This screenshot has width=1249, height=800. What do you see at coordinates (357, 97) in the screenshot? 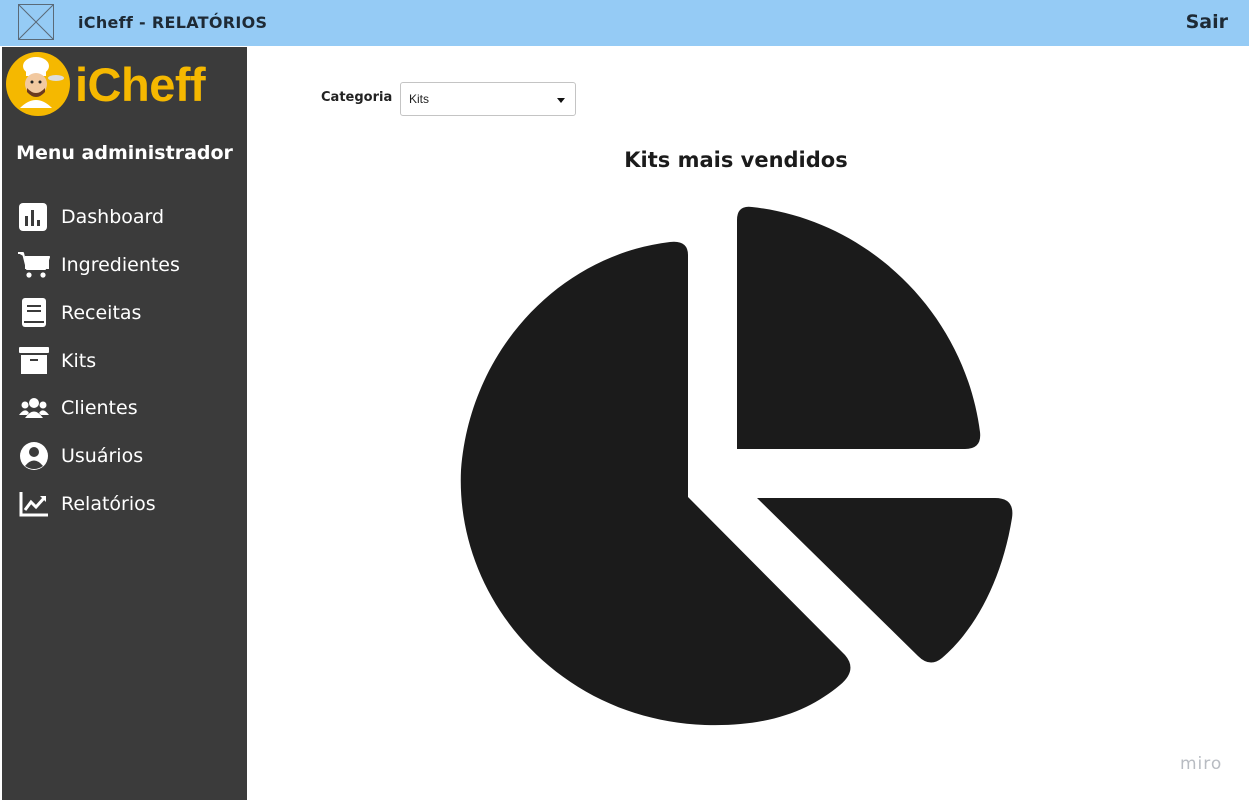
I see `category-label: Categoria` at bounding box center [357, 97].